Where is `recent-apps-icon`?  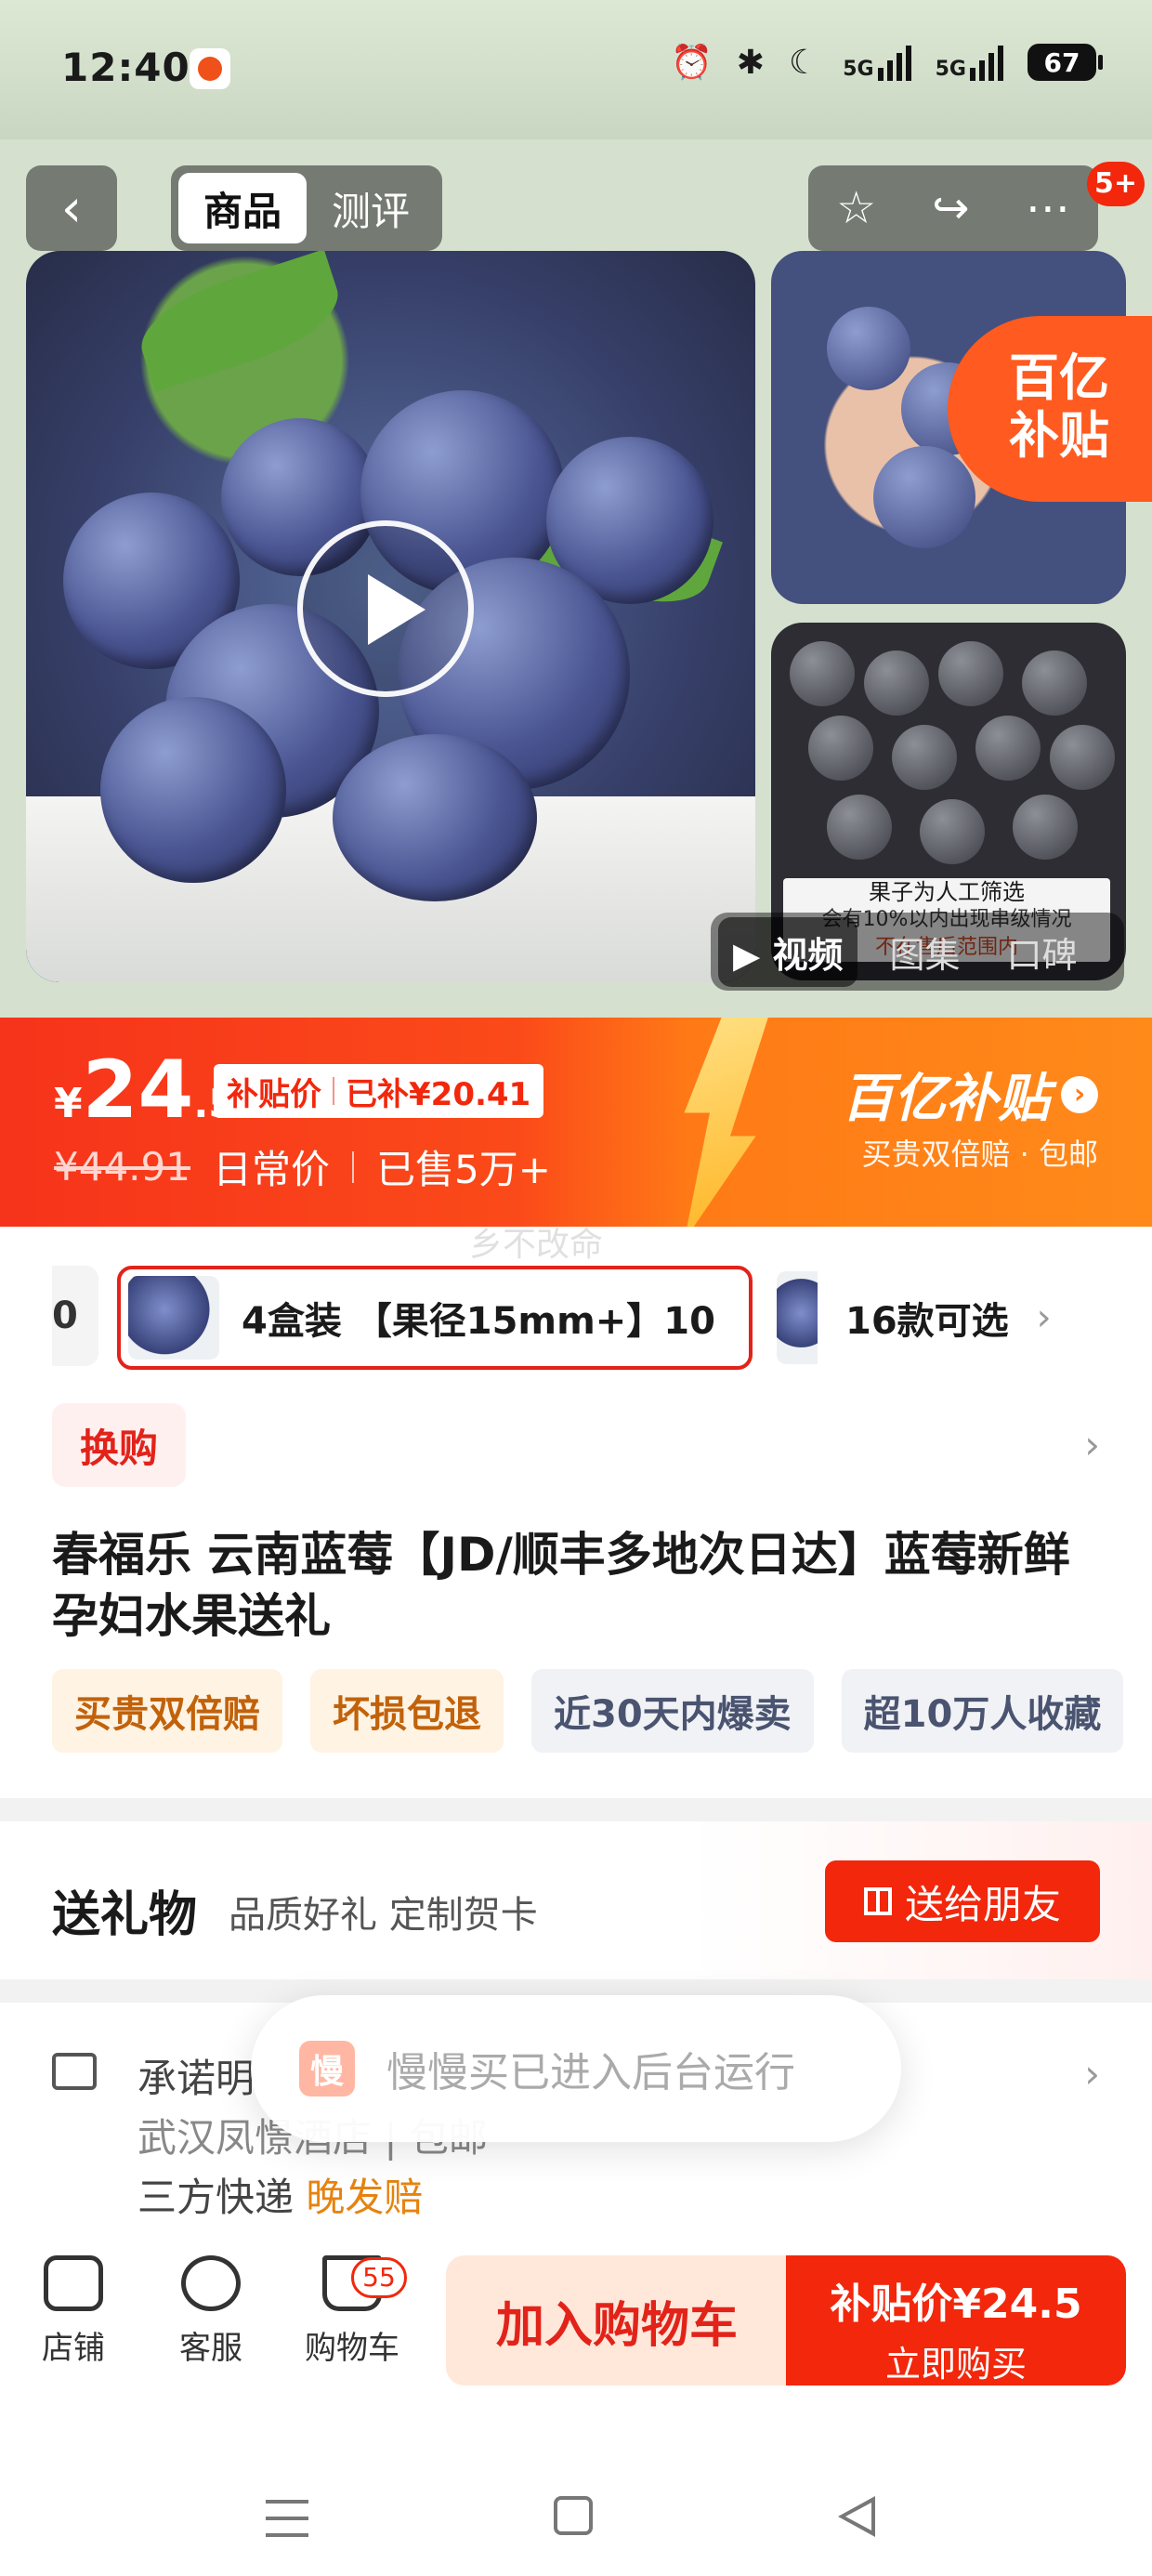 recent-apps-icon is located at coordinates (287, 2518).